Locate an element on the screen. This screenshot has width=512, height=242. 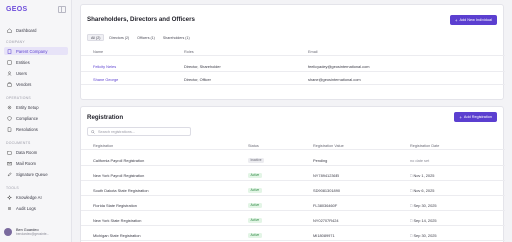
officers-table-header: Name Roles Email is located at coordinates (293, 52).